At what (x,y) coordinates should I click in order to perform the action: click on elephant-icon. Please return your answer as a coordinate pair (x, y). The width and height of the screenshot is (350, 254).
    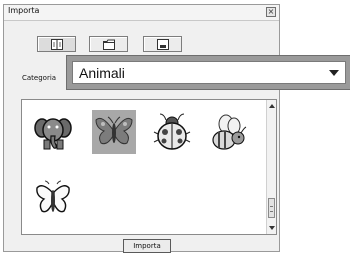
    Looking at the image, I should click on (53, 134).